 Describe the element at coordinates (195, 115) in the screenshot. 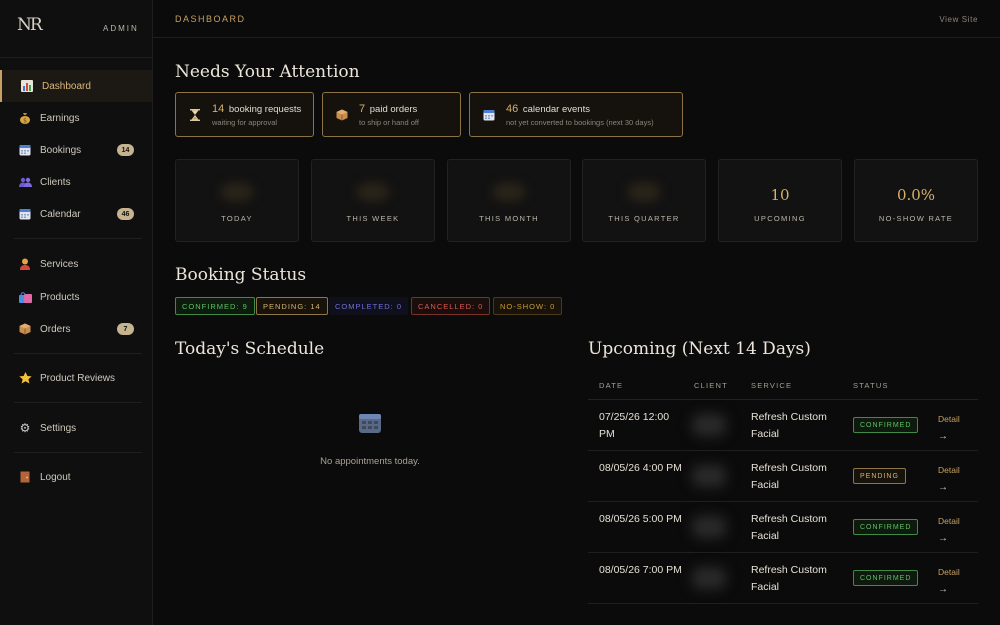

I see `hourglass-icon` at that location.